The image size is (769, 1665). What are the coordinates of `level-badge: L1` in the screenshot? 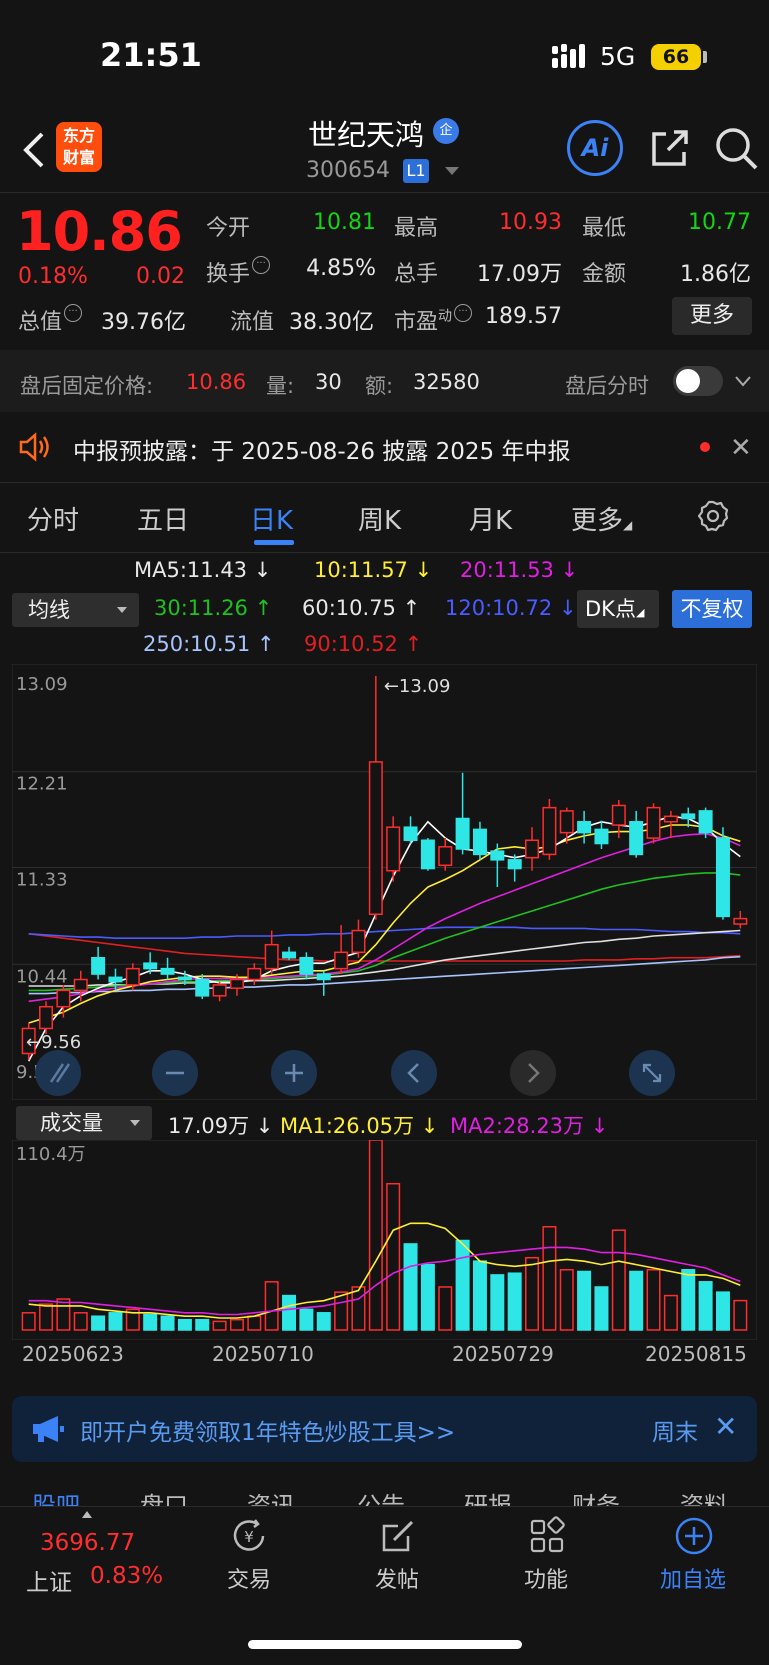 It's located at (416, 171).